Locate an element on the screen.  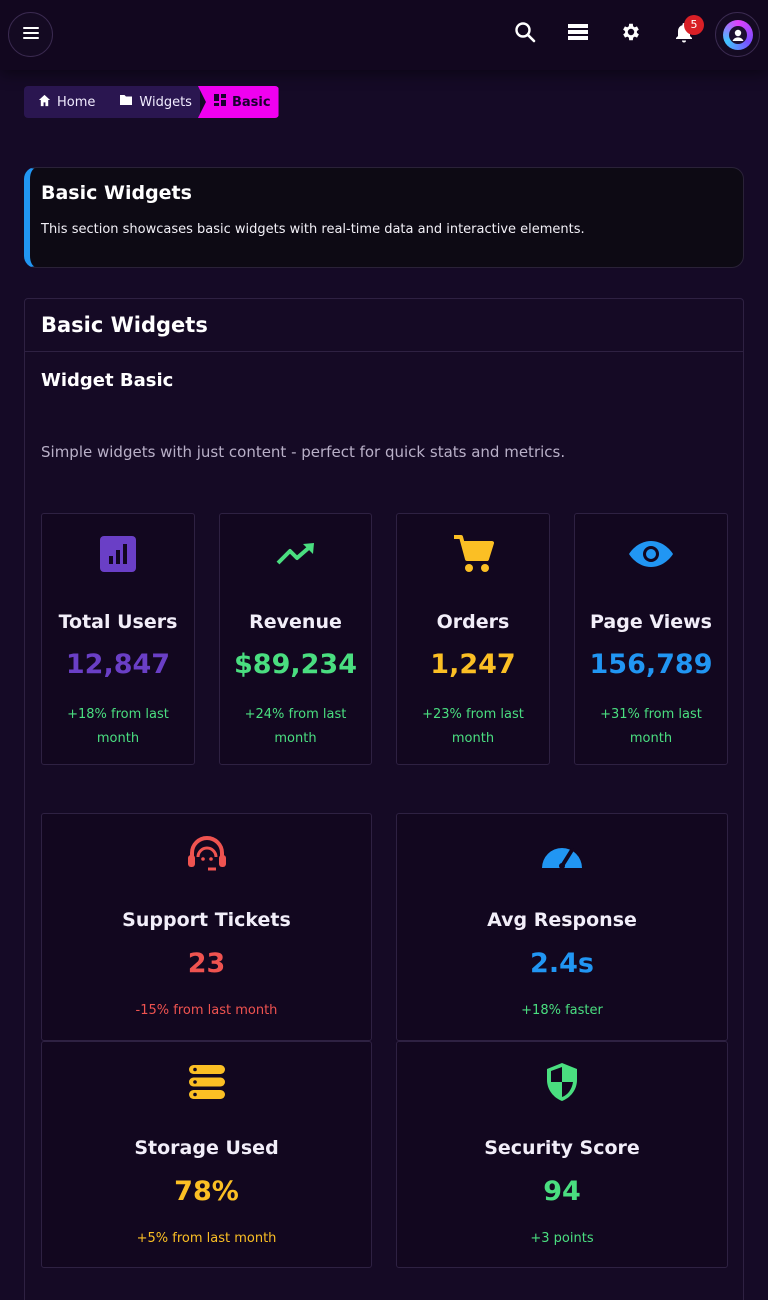
eye-icon is located at coordinates (651, 554).